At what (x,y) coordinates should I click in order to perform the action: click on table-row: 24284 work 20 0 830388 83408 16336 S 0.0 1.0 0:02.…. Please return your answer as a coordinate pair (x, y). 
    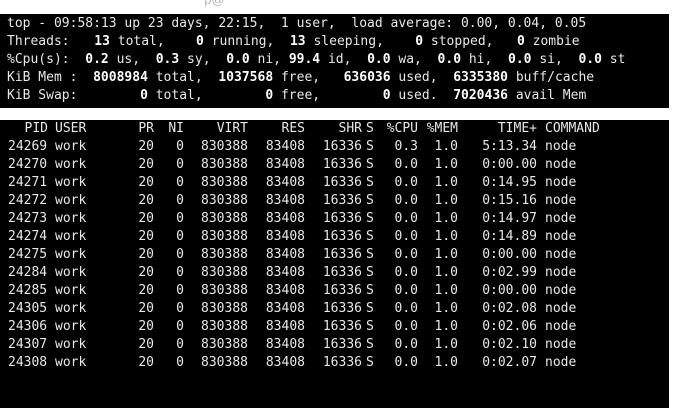
    Looking at the image, I should click on (334, 273).